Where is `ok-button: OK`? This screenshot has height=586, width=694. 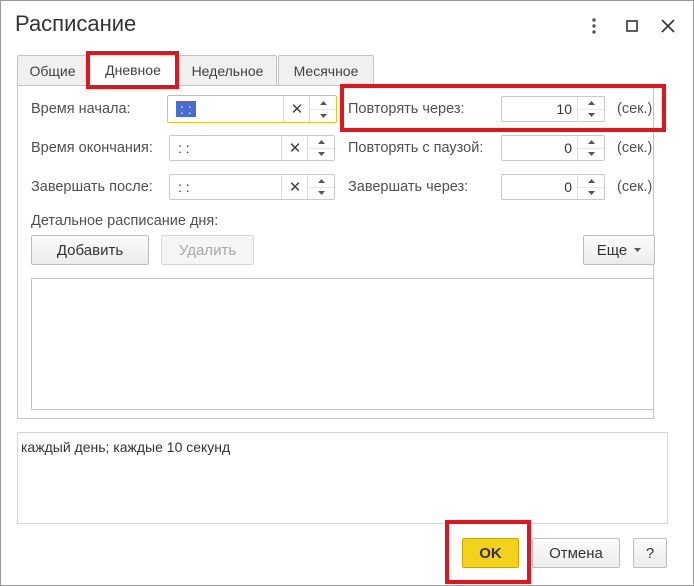 ok-button: OK is located at coordinates (490, 553).